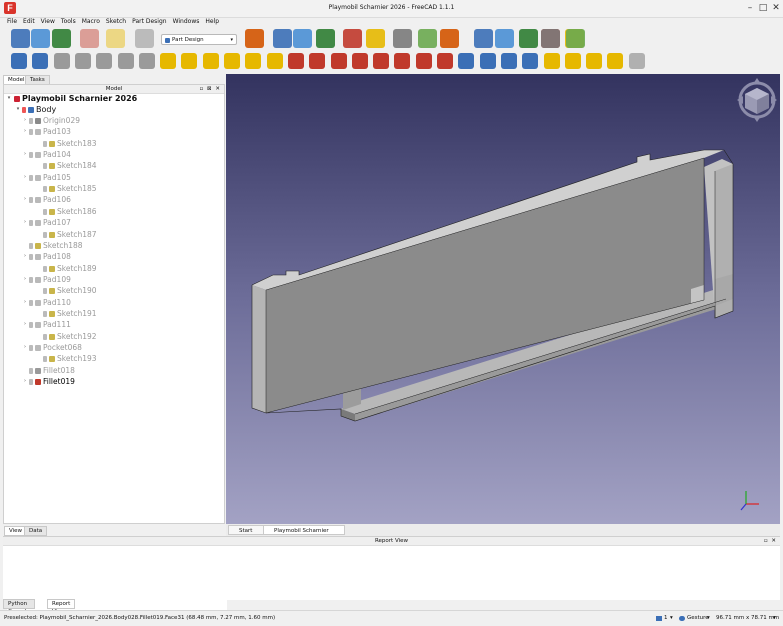 This screenshot has width=783, height=626. I want to click on maximize-button: □, so click(763, 8).